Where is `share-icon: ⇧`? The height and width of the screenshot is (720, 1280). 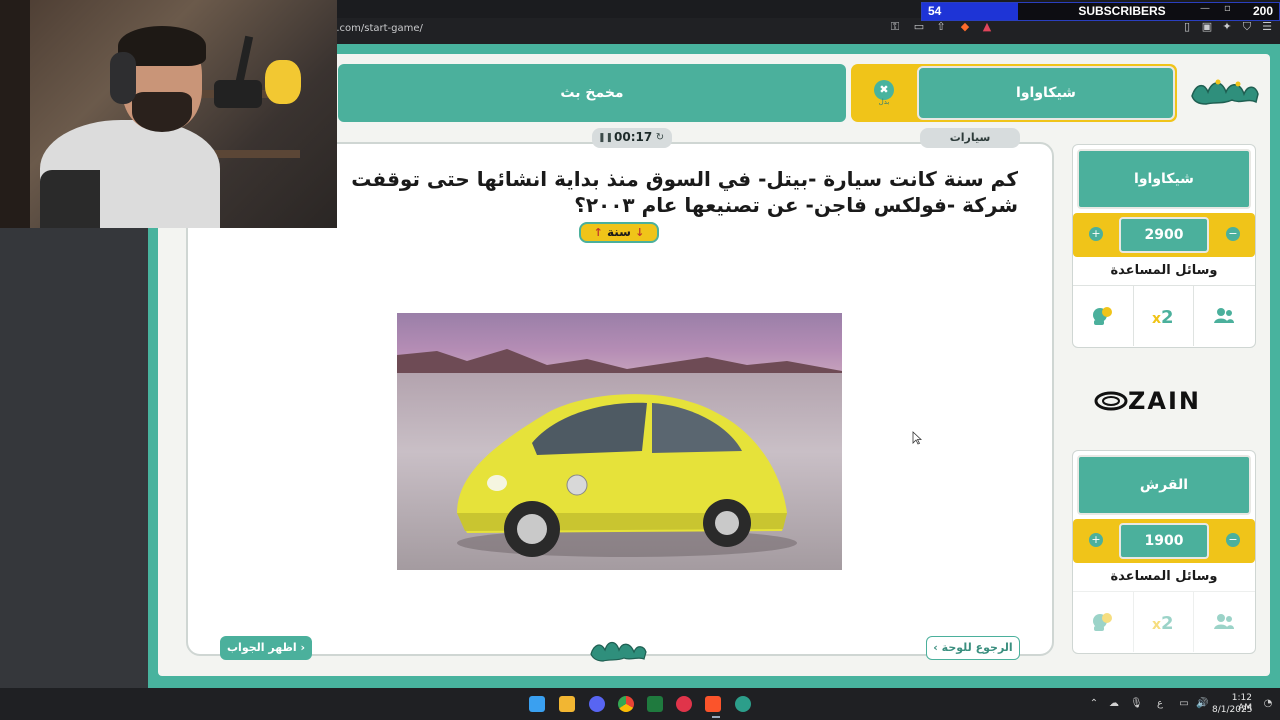
share-icon: ⇧ is located at coordinates (941, 27).